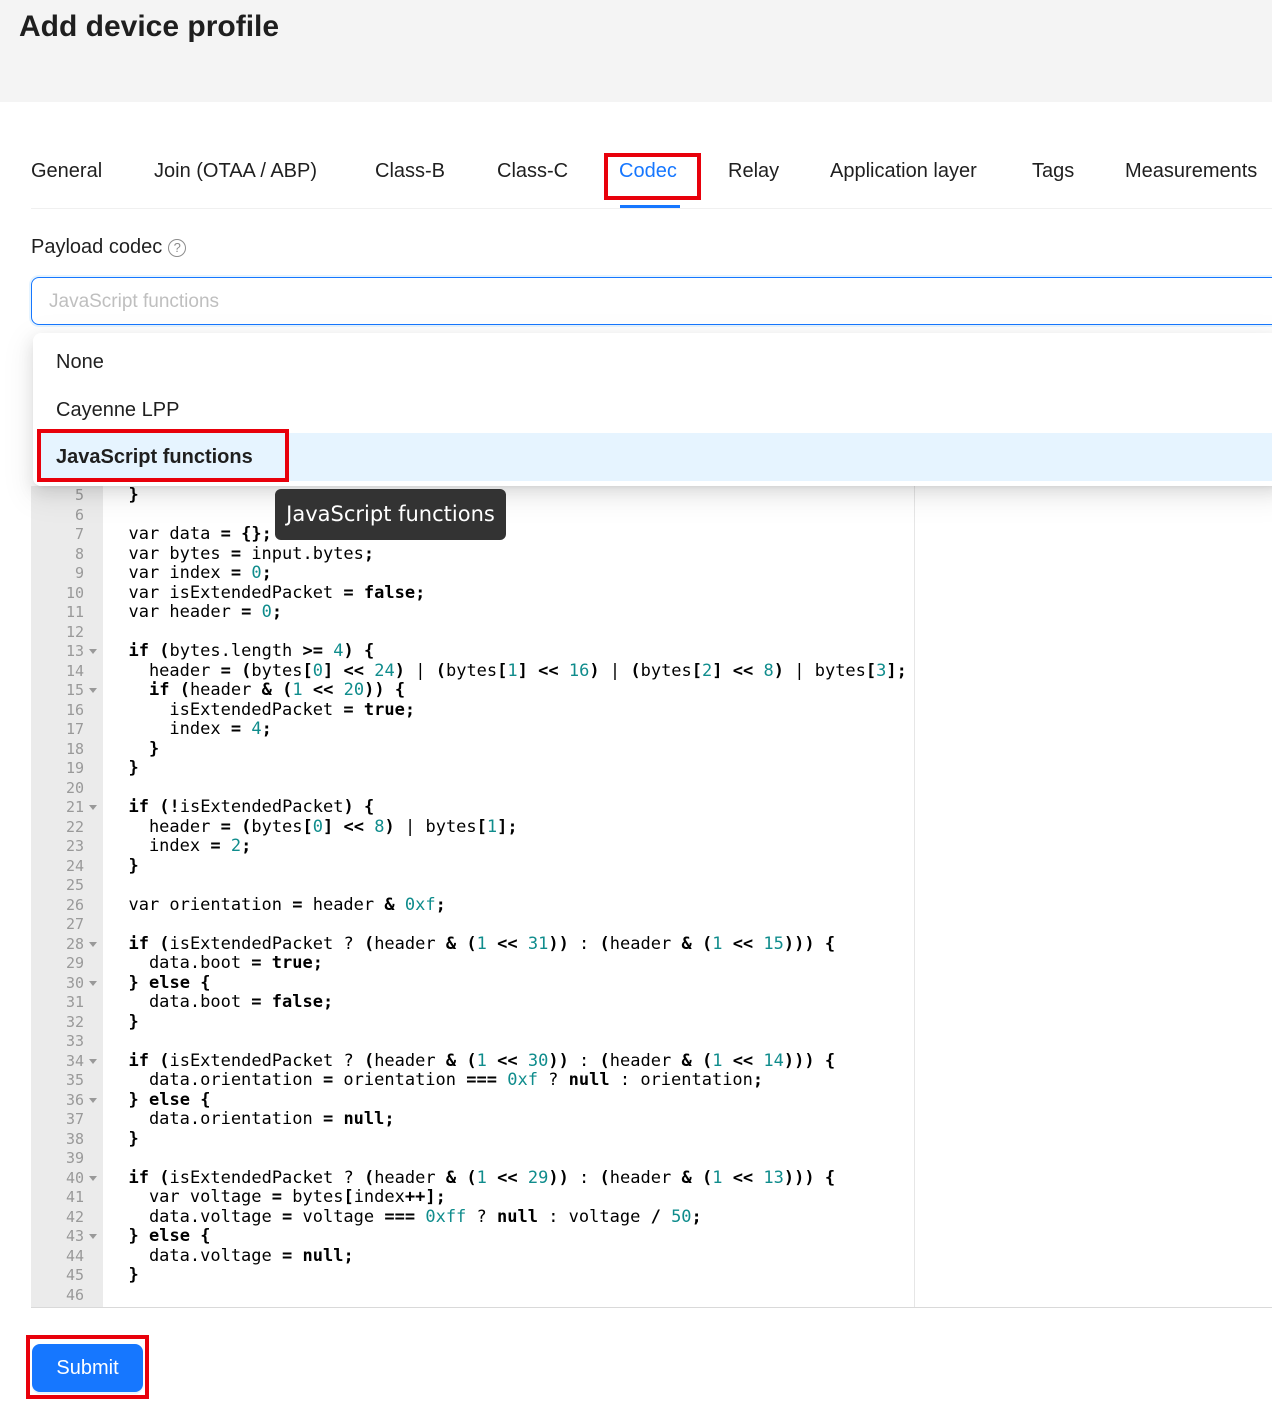 The height and width of the screenshot is (1422, 1272). I want to click on editor-bottom-border, so click(651, 1307).